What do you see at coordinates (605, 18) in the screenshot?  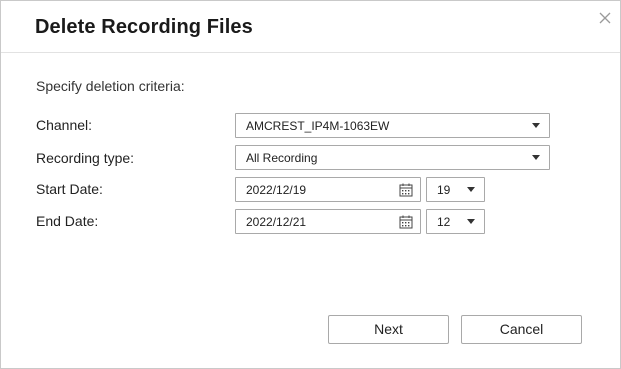 I see `close-icon` at bounding box center [605, 18].